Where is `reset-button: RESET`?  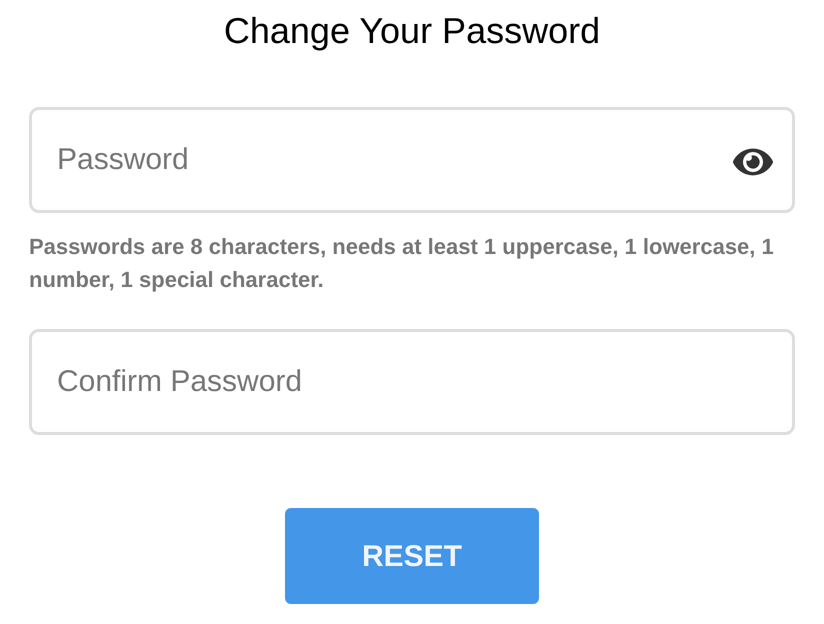 reset-button: RESET is located at coordinates (412, 556).